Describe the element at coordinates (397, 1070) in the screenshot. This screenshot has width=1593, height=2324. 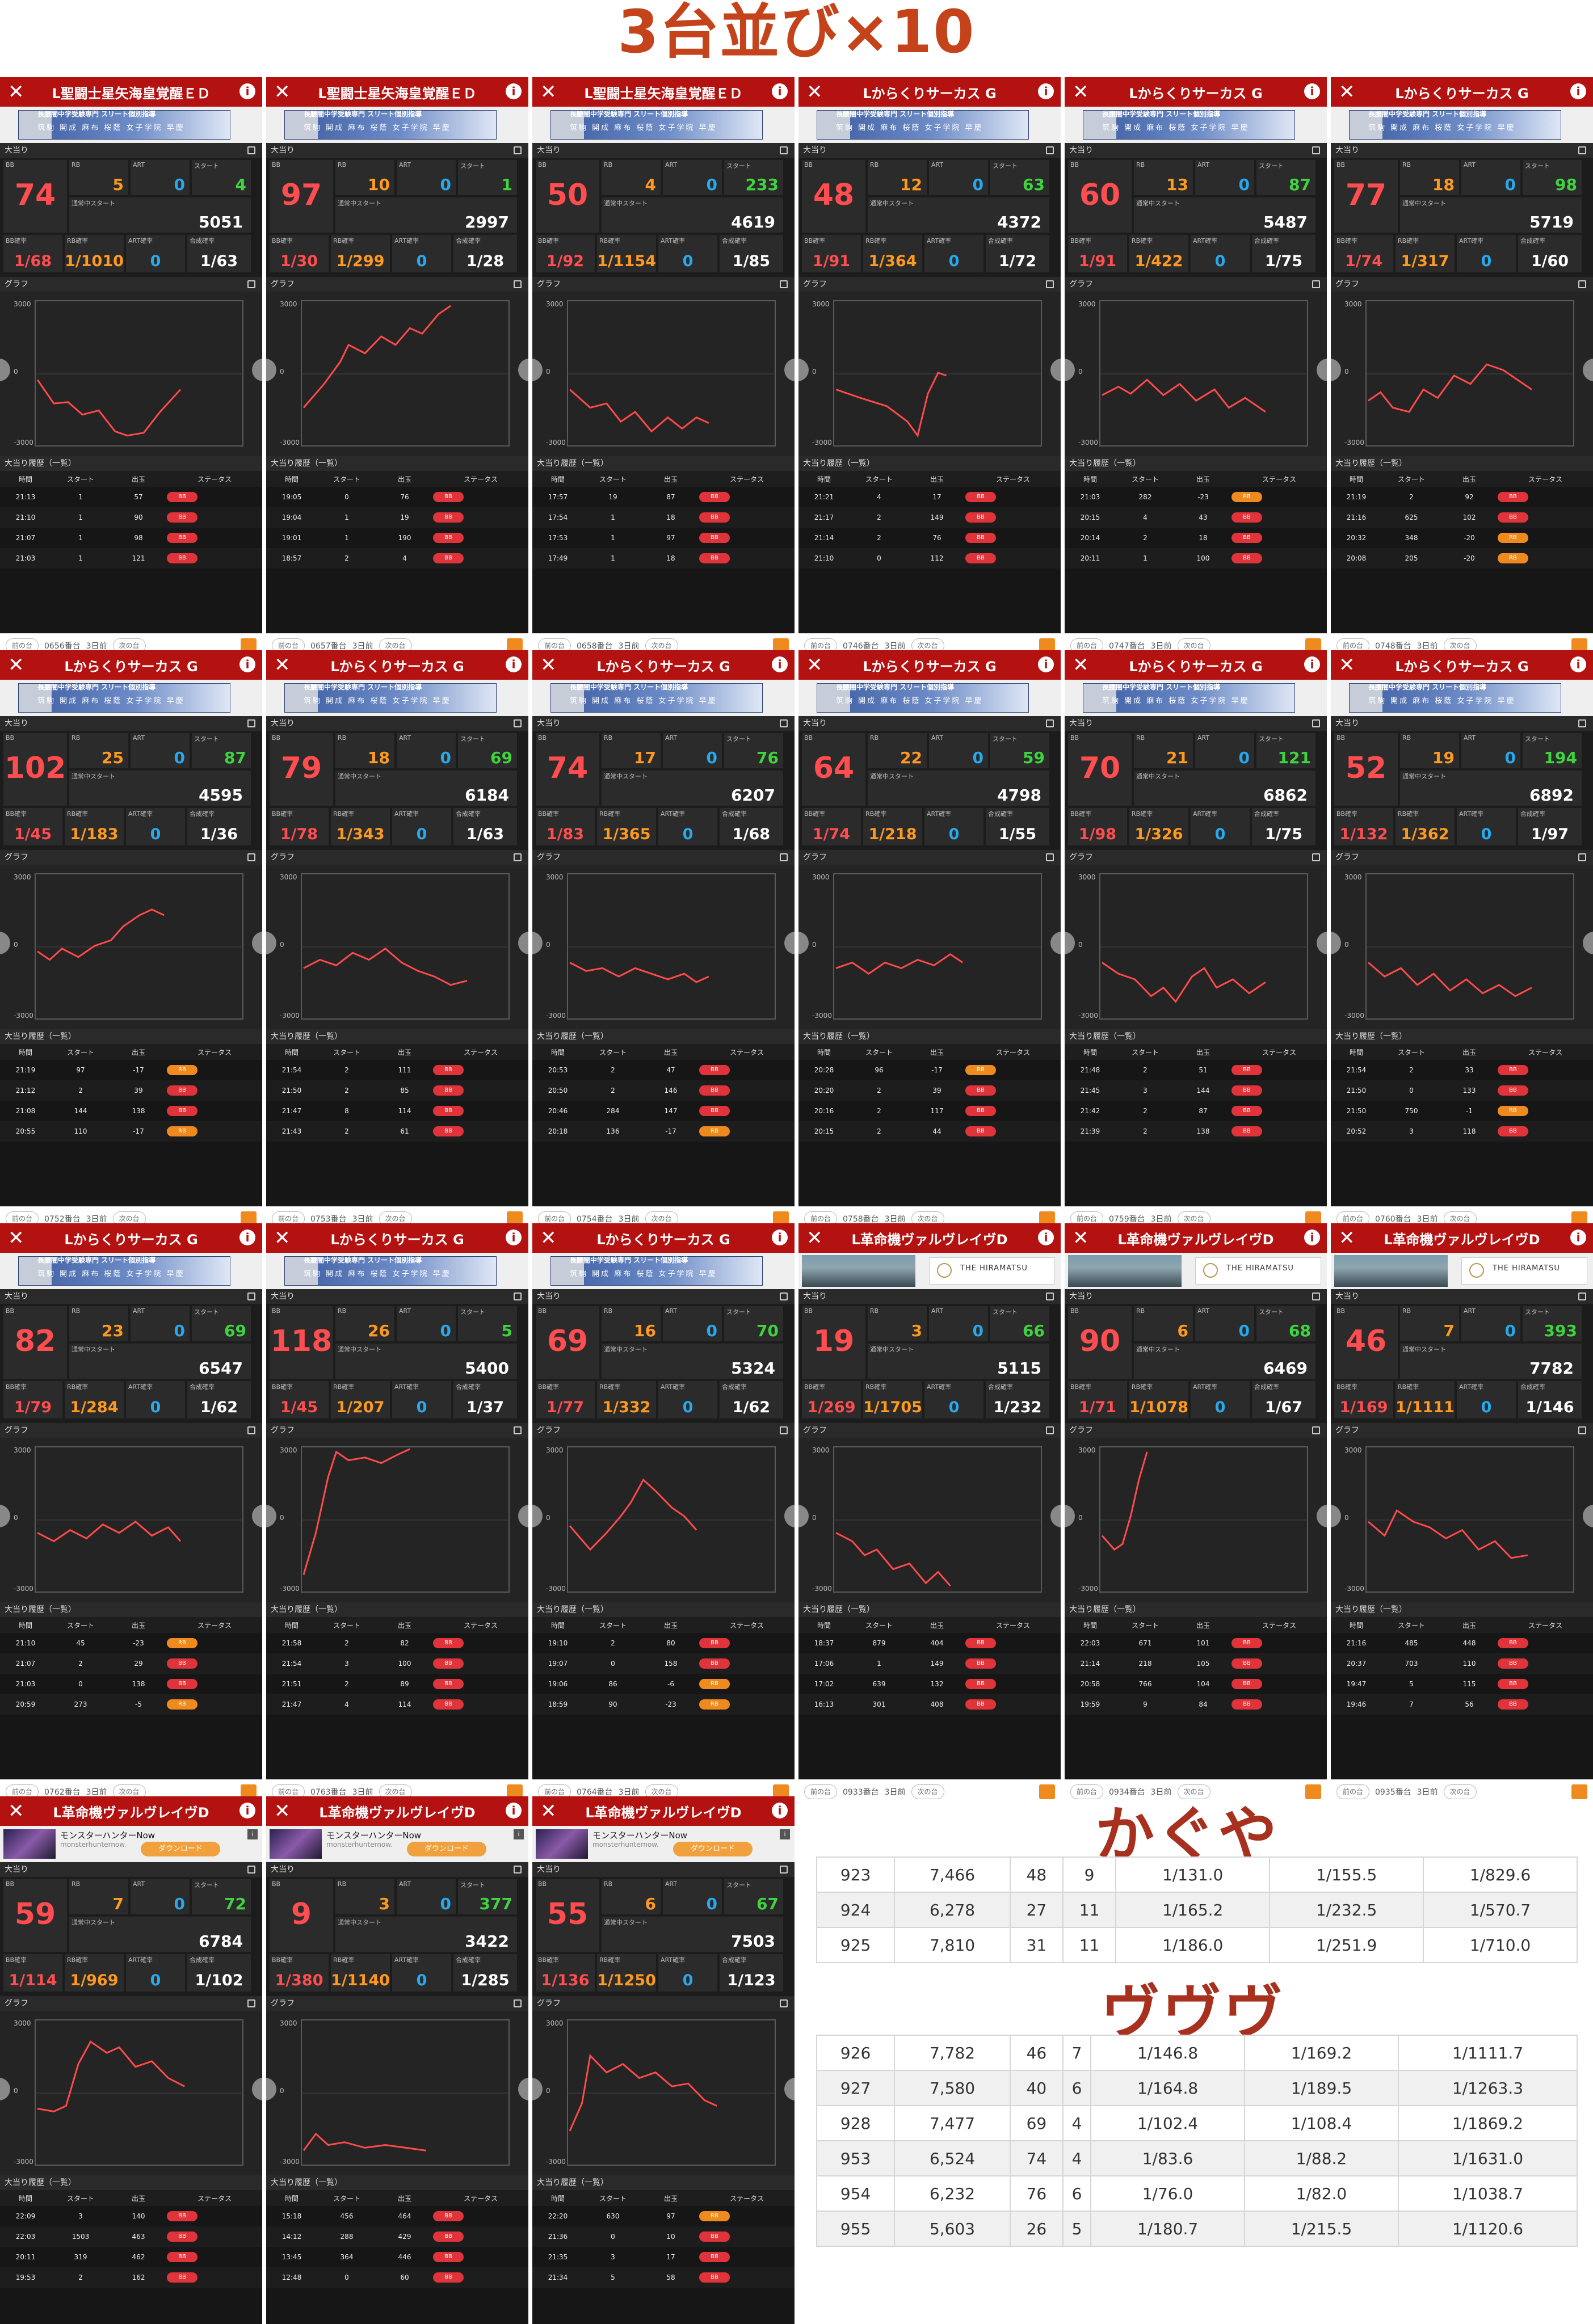
I see `history-row: 21:54 2 111 BB` at that location.